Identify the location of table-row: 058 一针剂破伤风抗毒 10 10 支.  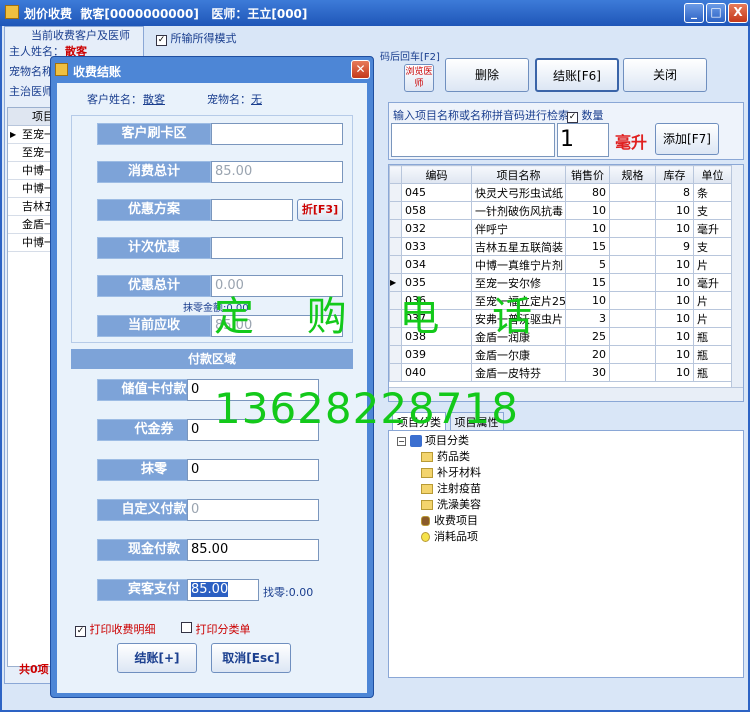
(560, 210).